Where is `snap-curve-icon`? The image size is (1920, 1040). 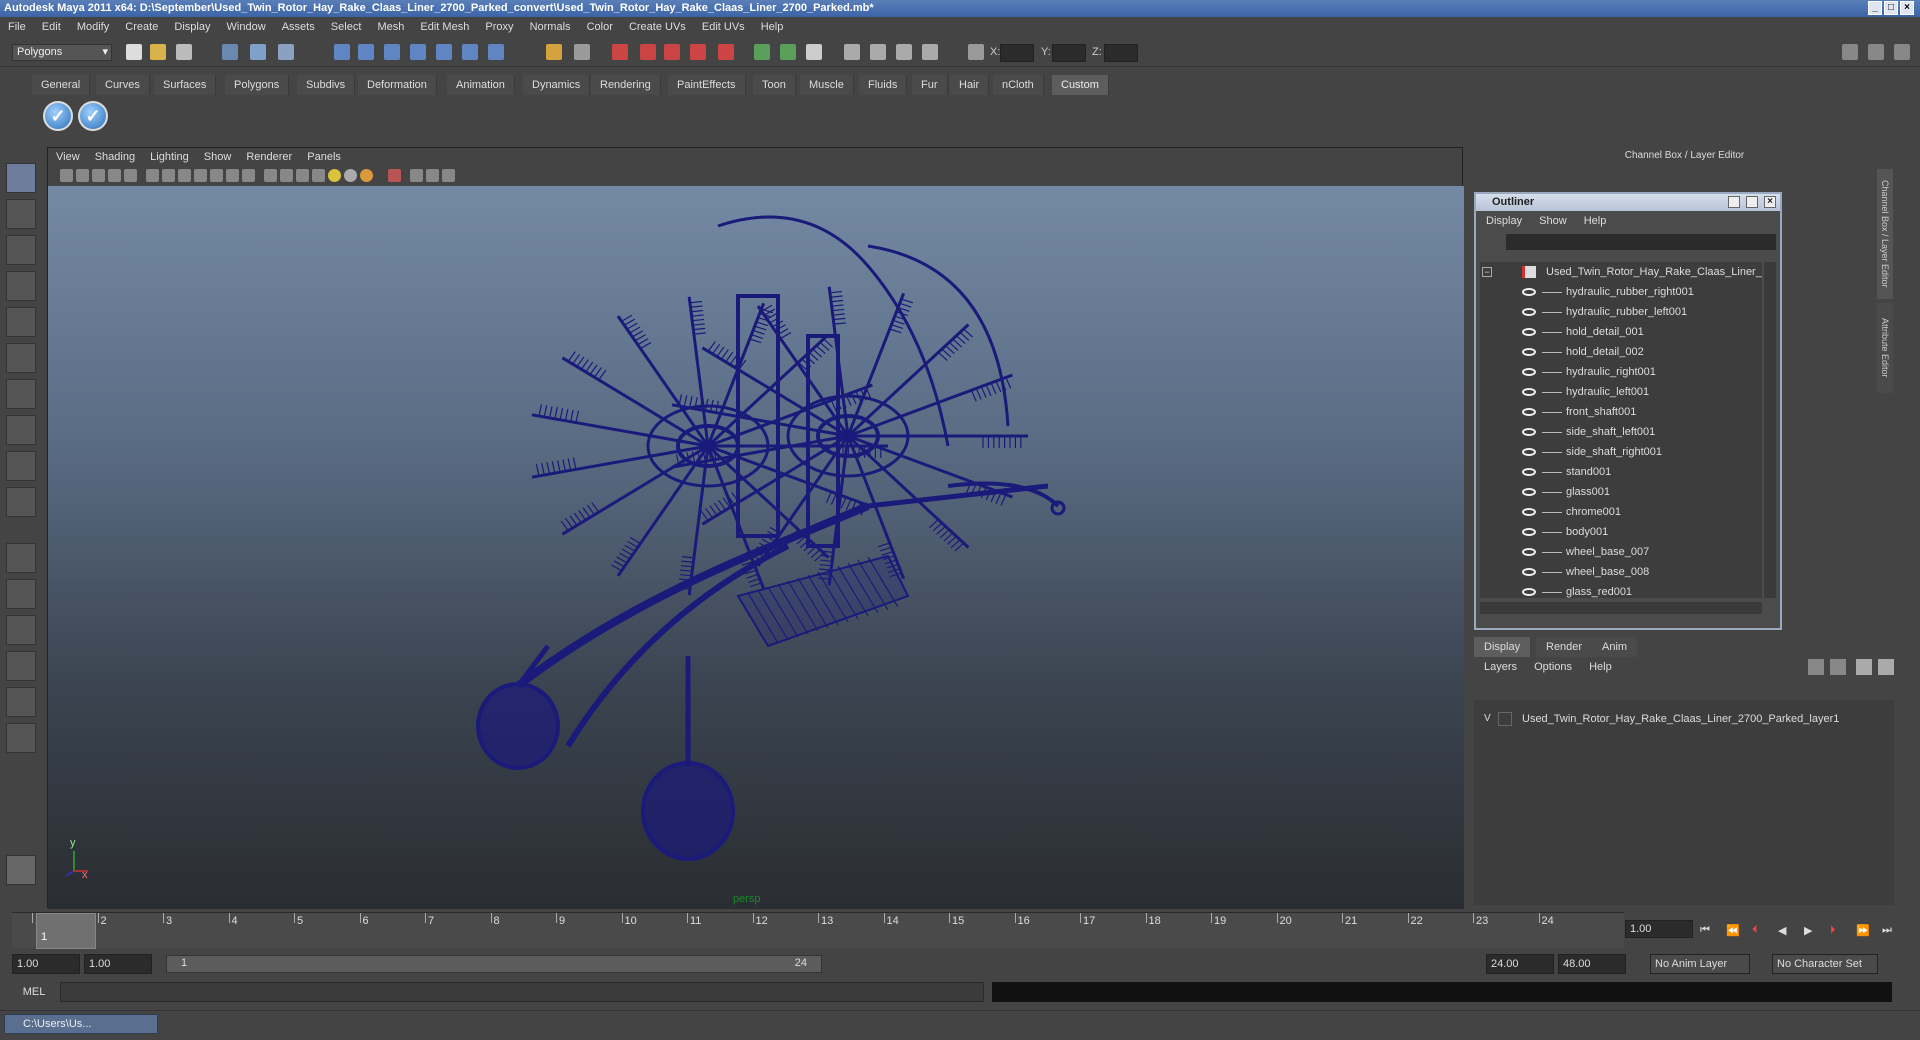
snap-curve-icon is located at coordinates (366, 52).